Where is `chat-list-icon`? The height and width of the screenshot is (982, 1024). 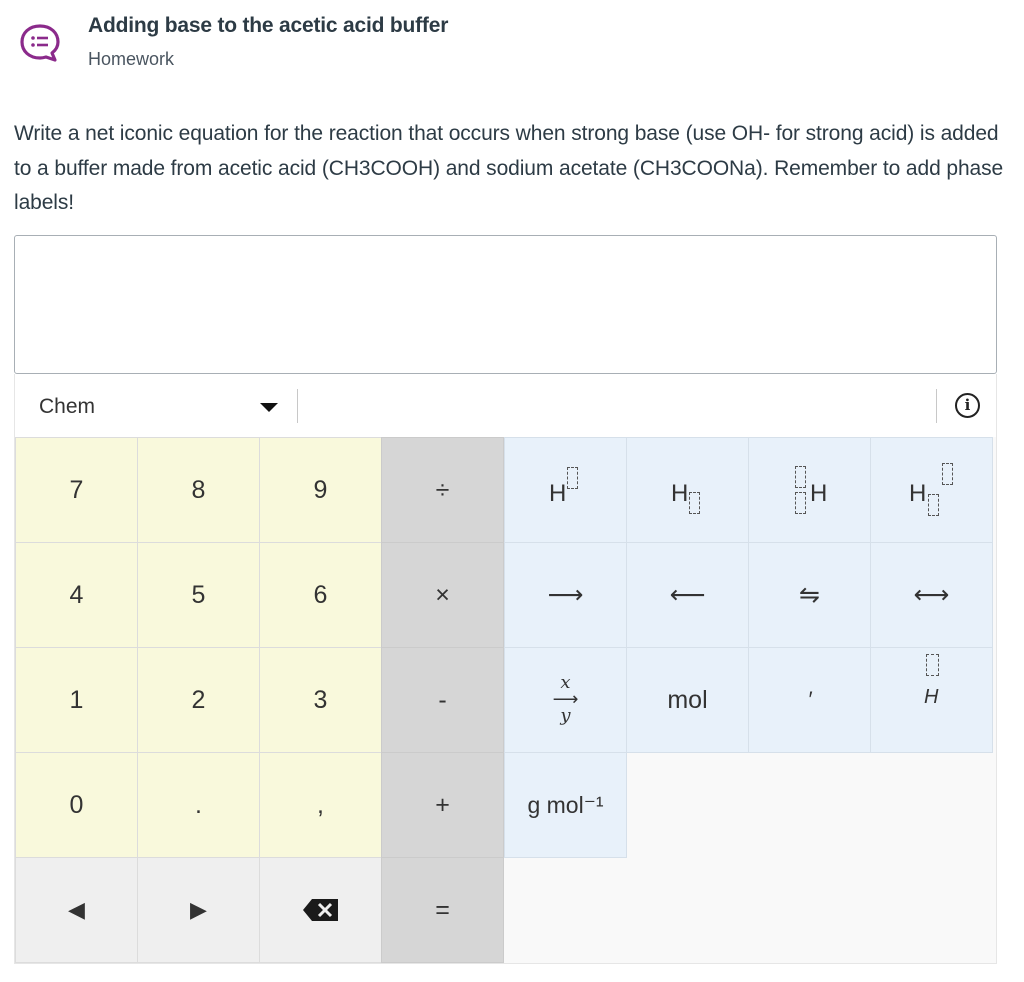
chat-list-icon is located at coordinates (40, 43).